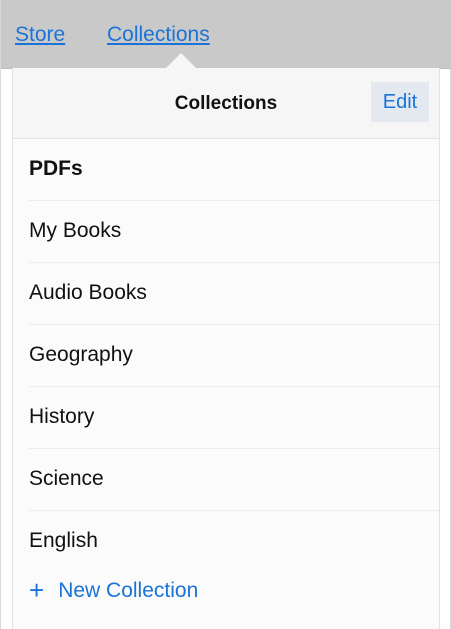  What do you see at coordinates (75, 230) in the screenshot?
I see `list-item-label: My Books` at bounding box center [75, 230].